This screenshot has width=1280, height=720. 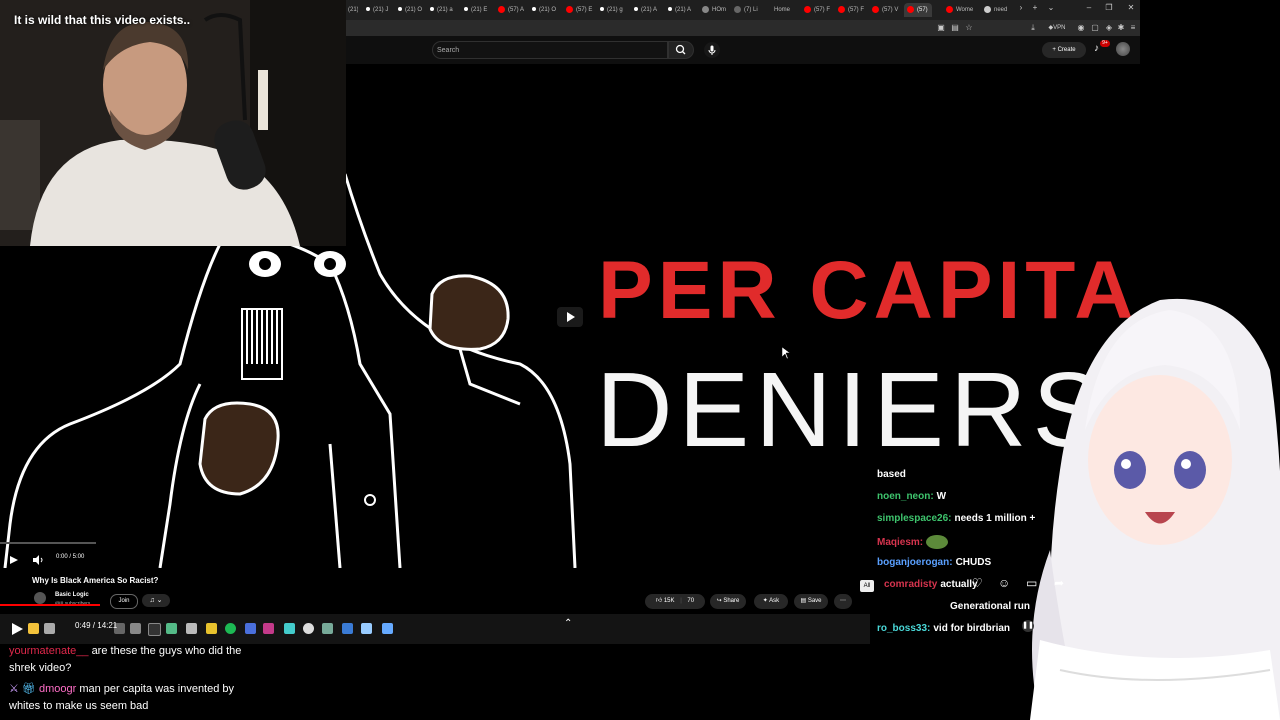 I want to click on center-play-button, so click(x=570, y=317).